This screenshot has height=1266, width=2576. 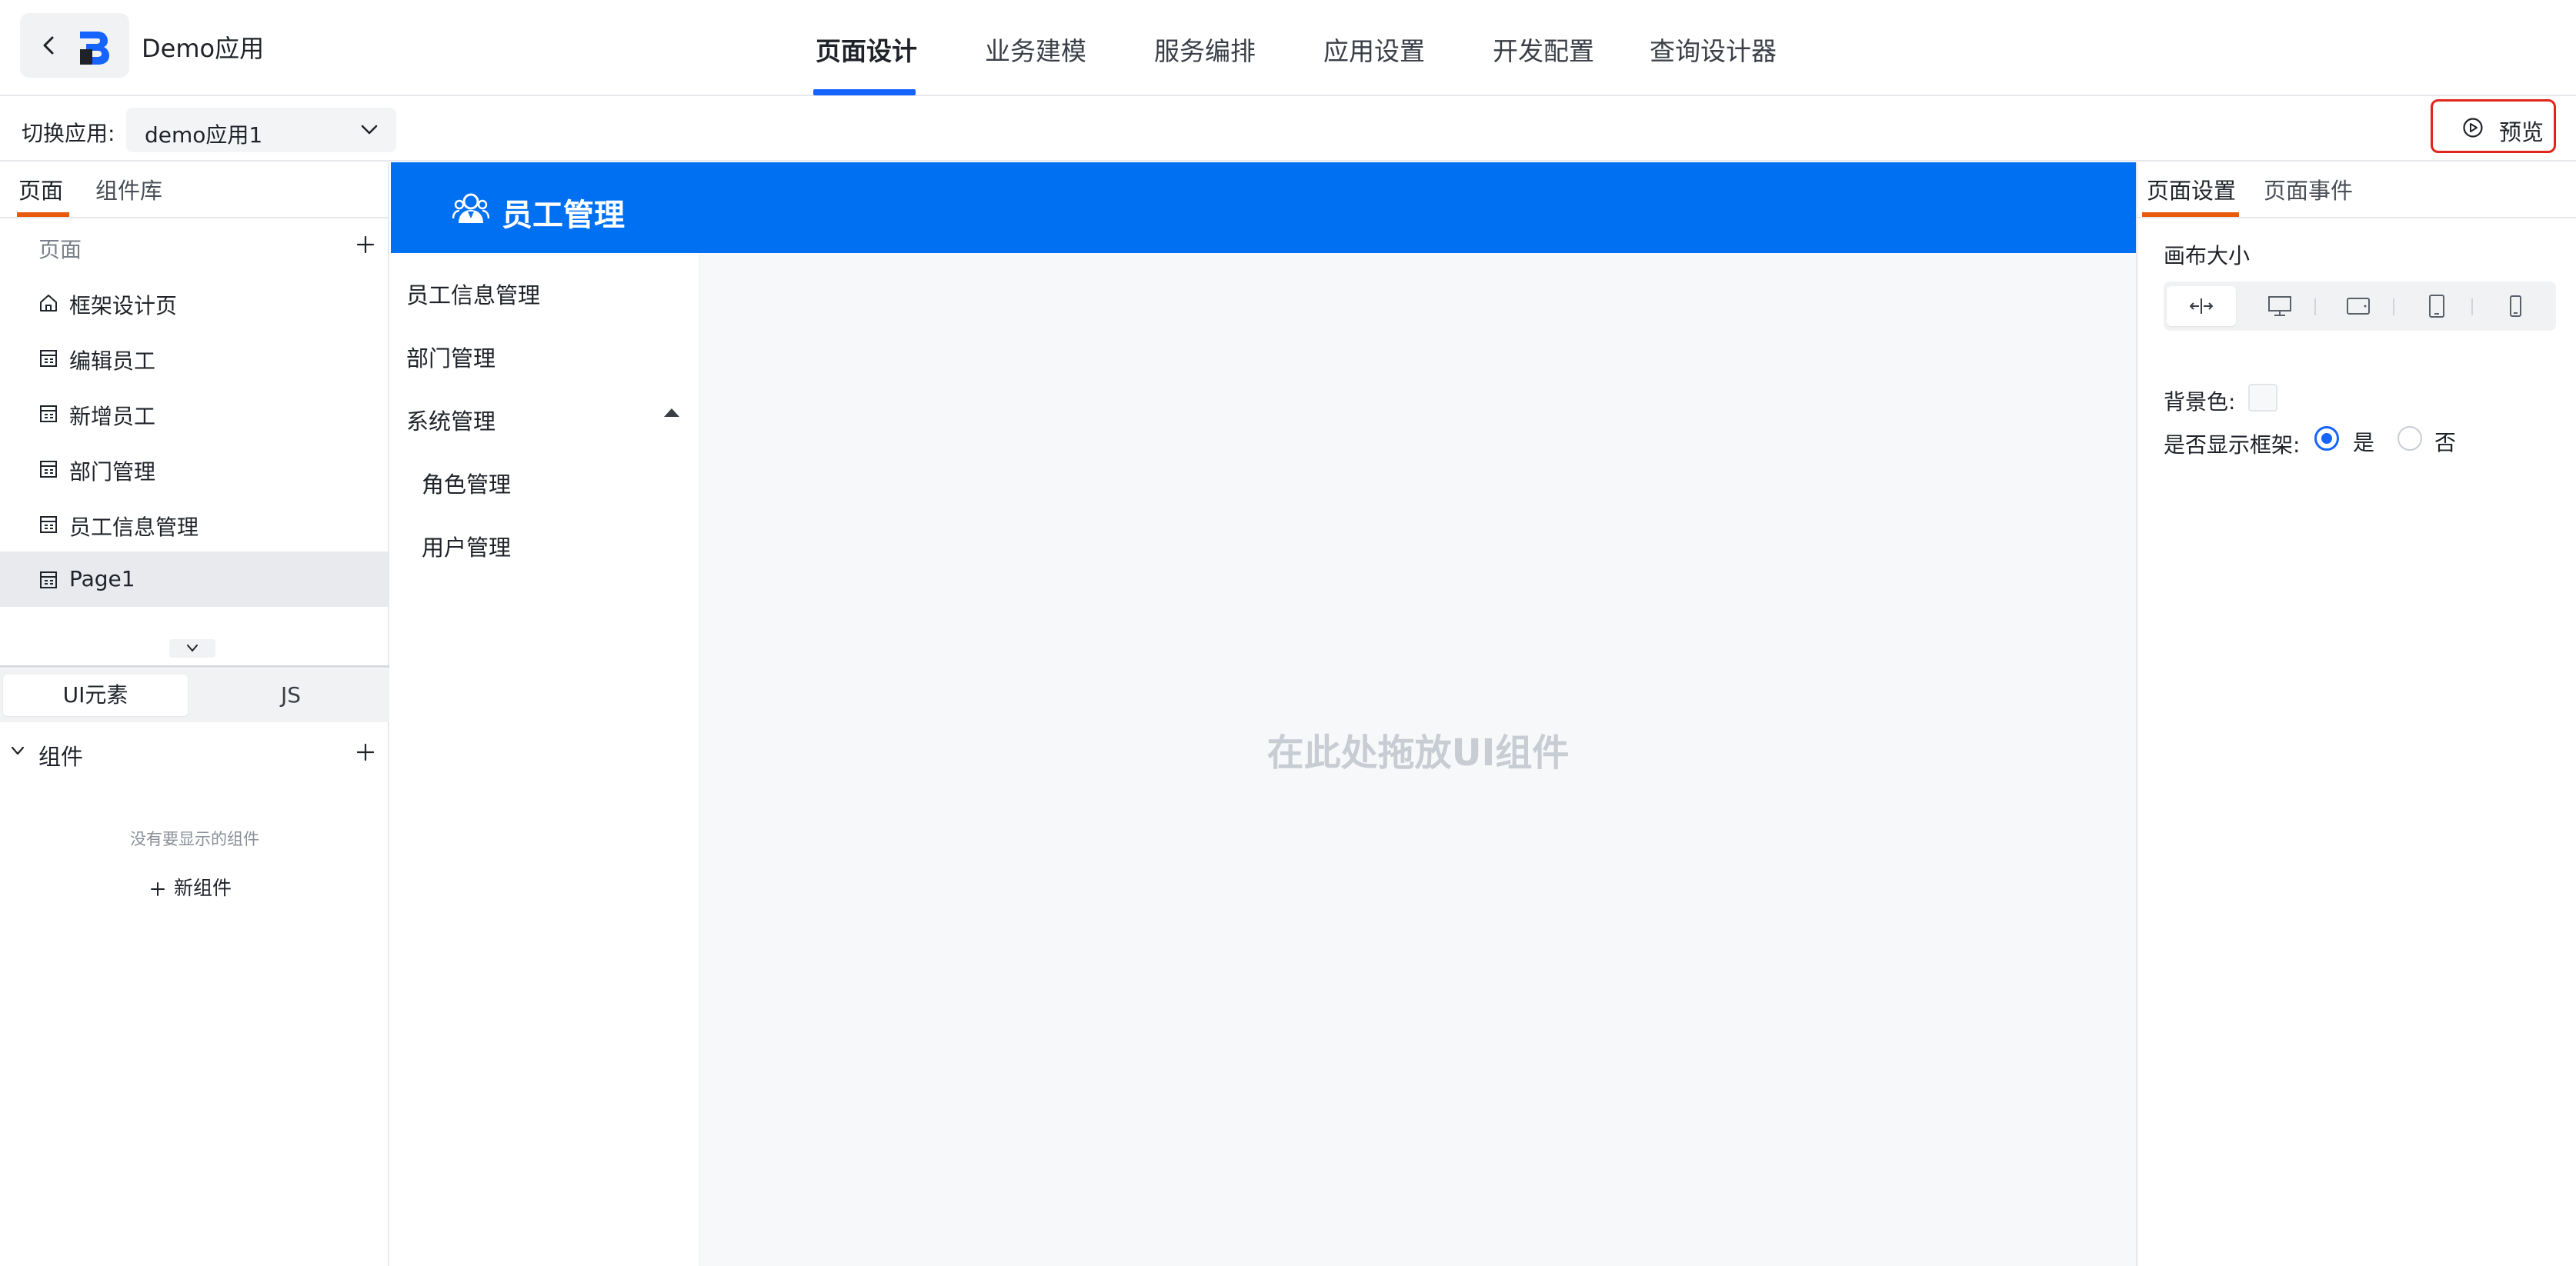 What do you see at coordinates (195, 839) in the screenshot?
I see `empty-components-text: 没有要显示的组件` at bounding box center [195, 839].